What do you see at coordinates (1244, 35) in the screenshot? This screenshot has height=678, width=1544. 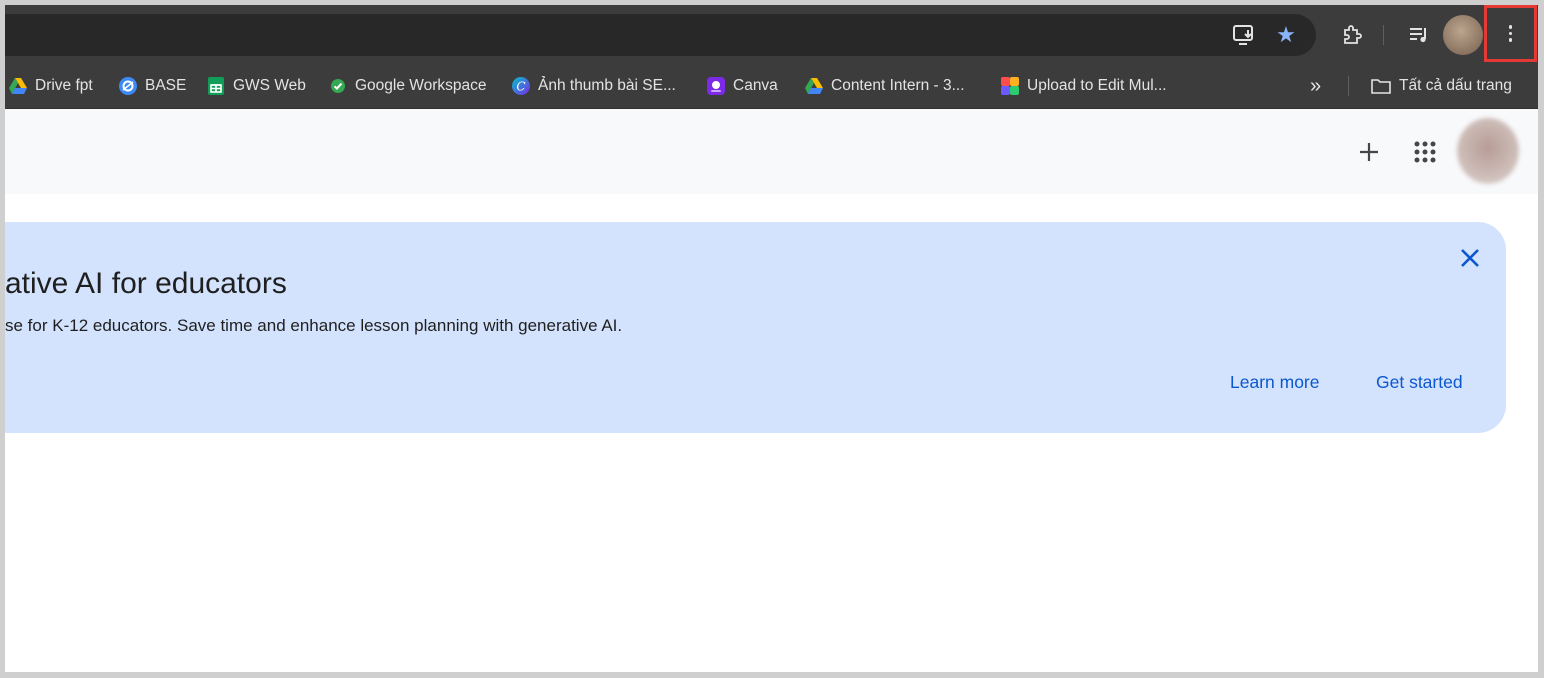 I see `install-app-icon` at bounding box center [1244, 35].